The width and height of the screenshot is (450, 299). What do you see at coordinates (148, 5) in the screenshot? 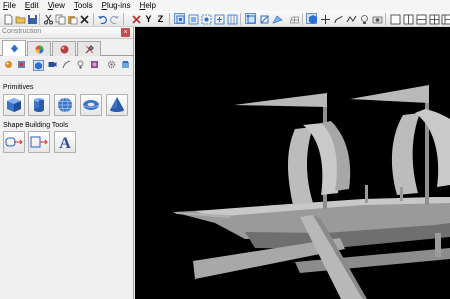
I see `menu-help: Help` at bounding box center [148, 5].